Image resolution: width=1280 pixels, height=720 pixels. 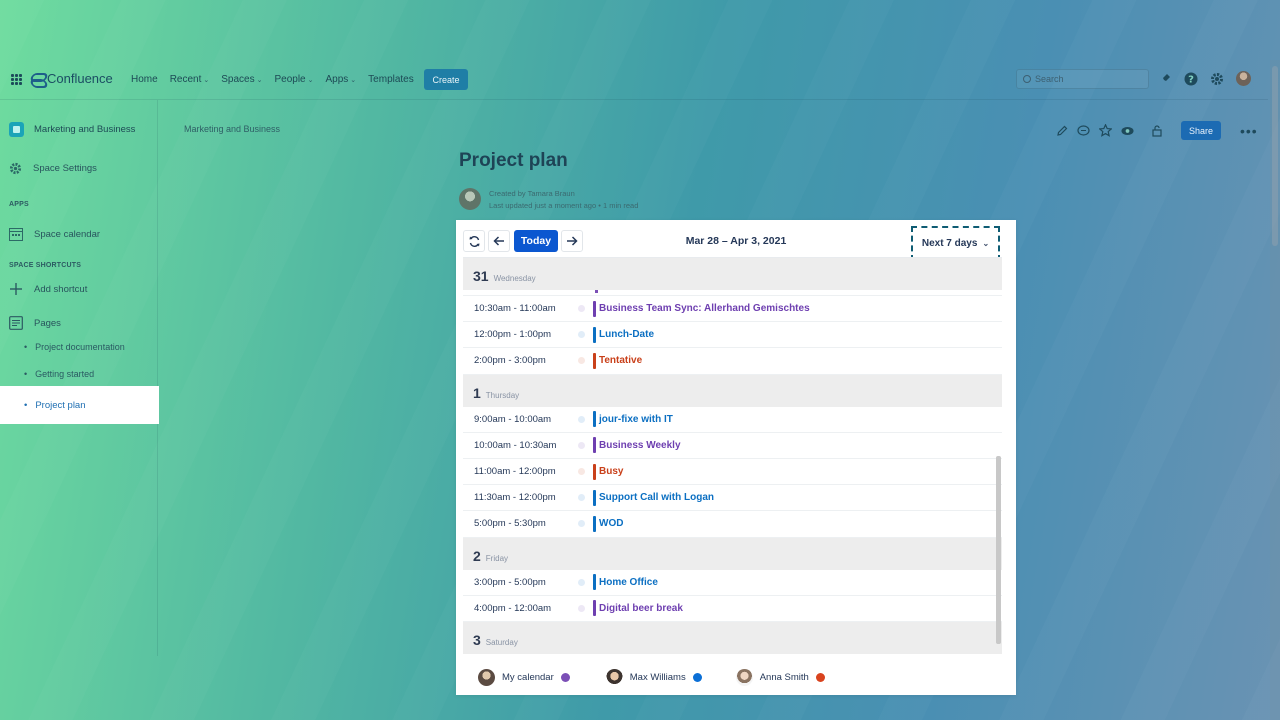 What do you see at coordinates (1085, 79) in the screenshot?
I see `search-input` at bounding box center [1085, 79].